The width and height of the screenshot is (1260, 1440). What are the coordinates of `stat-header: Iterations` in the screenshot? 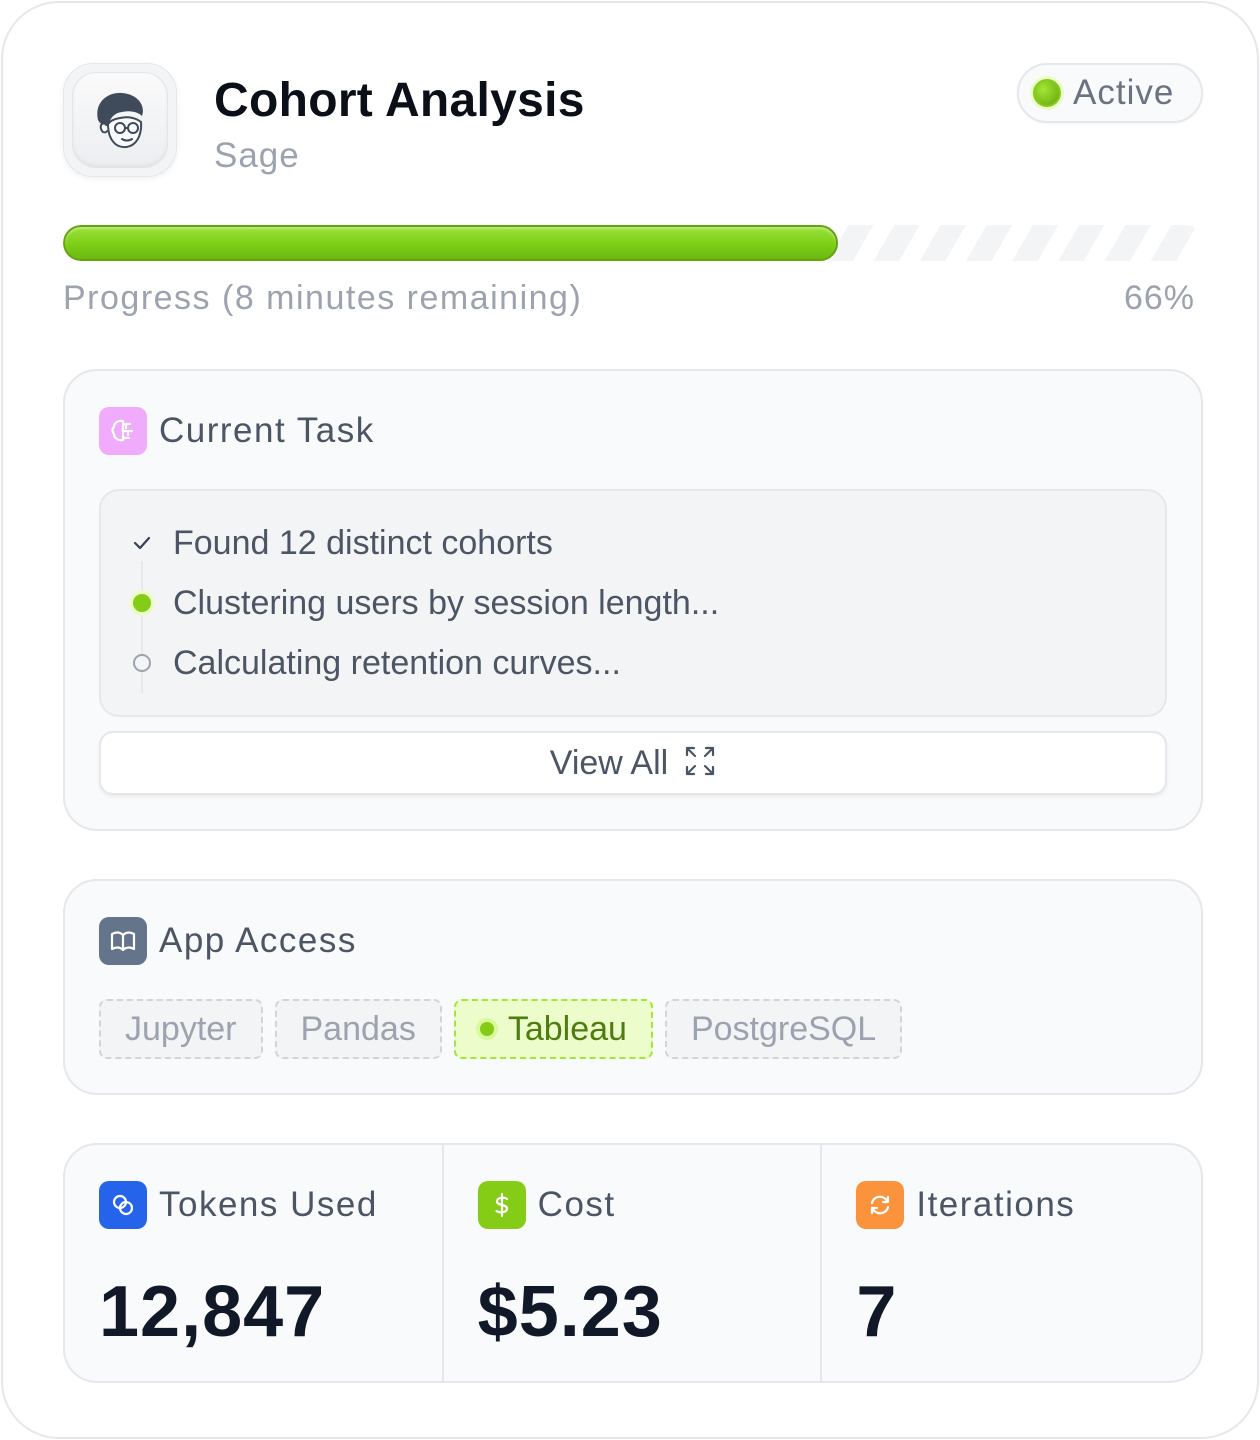 It's located at (965, 1205).